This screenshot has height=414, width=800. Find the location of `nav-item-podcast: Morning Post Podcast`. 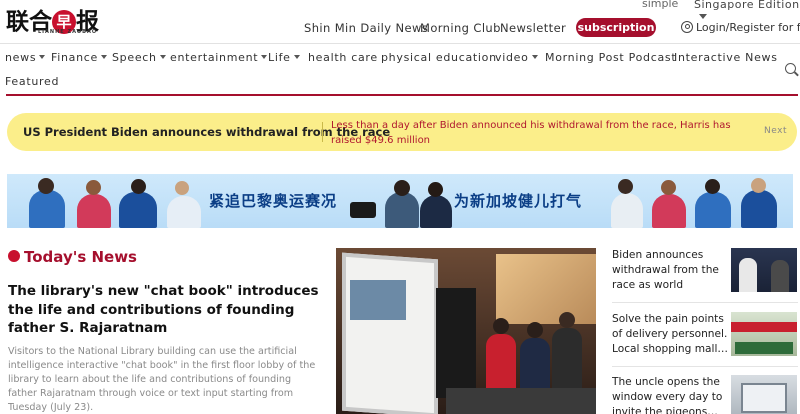

nav-item-podcast: Morning Post Podcast is located at coordinates (610, 57).